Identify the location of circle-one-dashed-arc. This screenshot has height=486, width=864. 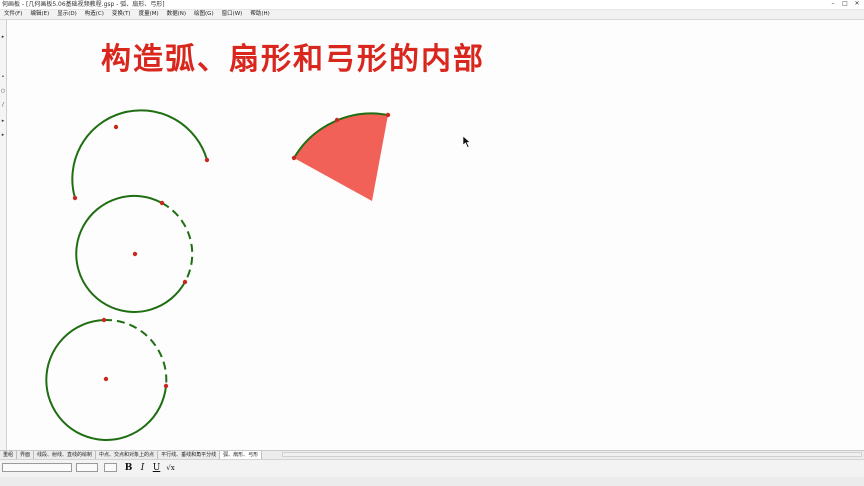
(177, 242).